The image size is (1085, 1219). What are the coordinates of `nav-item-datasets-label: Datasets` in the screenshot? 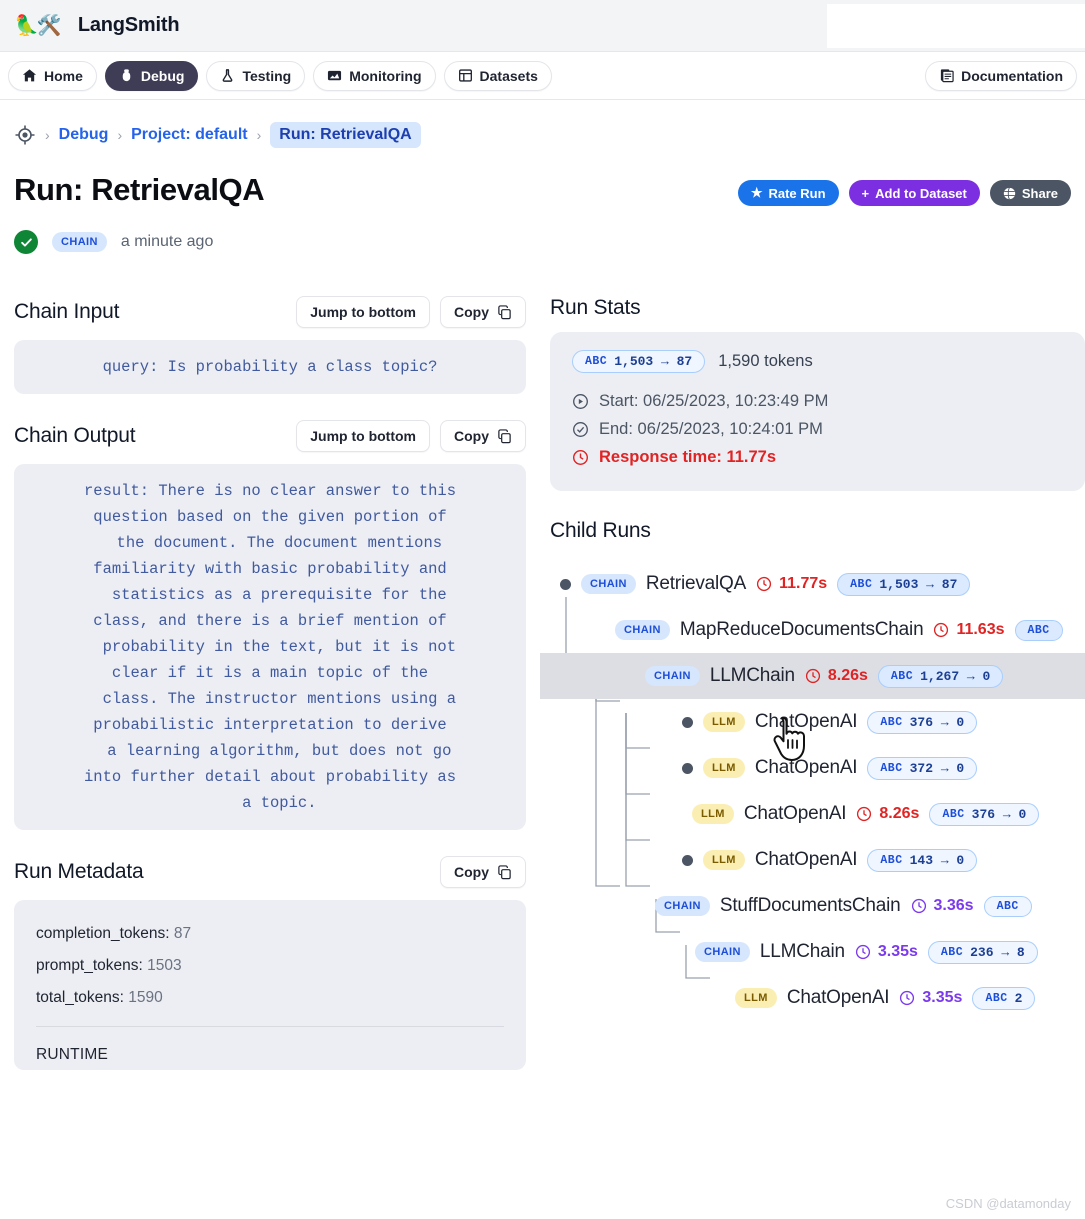 It's located at (508, 75).